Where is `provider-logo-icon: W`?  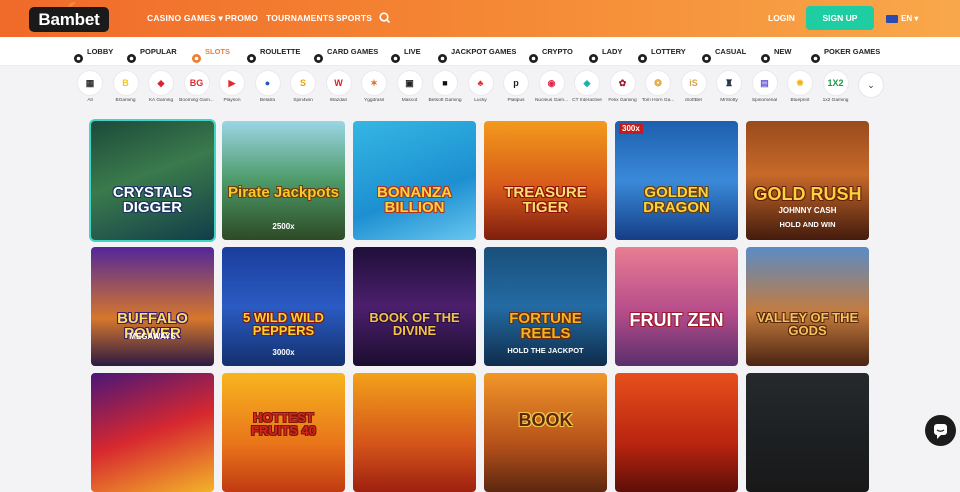
provider-logo-icon: W is located at coordinates (338, 83).